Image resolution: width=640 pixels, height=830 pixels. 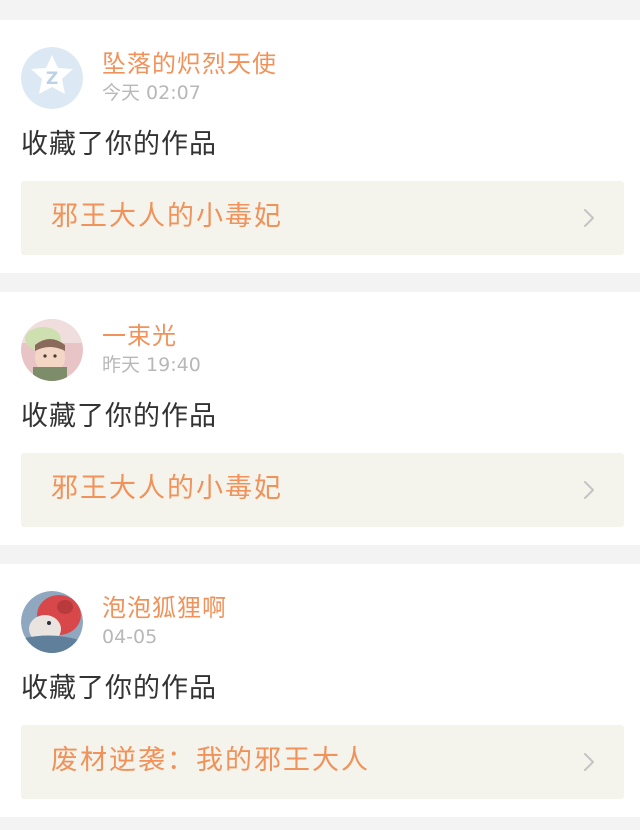 What do you see at coordinates (139, 336) in the screenshot?
I see `user-name: 一束光` at bounding box center [139, 336].